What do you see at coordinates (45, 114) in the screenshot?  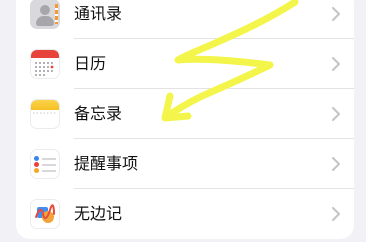 I see `notes-icon` at bounding box center [45, 114].